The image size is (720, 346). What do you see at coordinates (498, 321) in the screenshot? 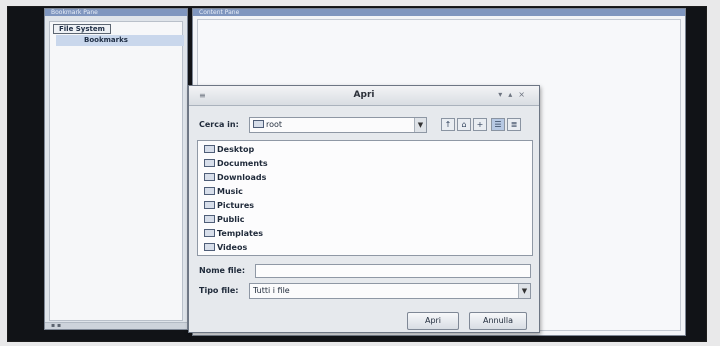
I see `cancel-button: Annulla` at bounding box center [498, 321].